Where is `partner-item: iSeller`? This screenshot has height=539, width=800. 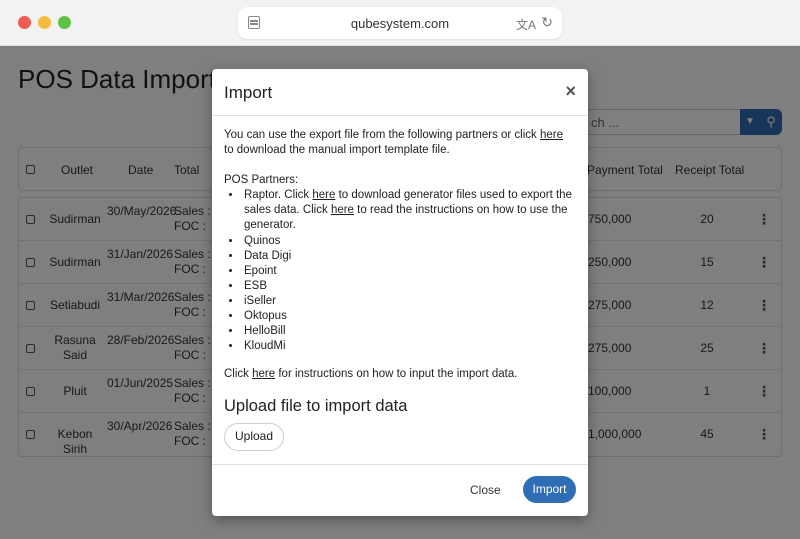
partner-item: iSeller is located at coordinates (408, 301).